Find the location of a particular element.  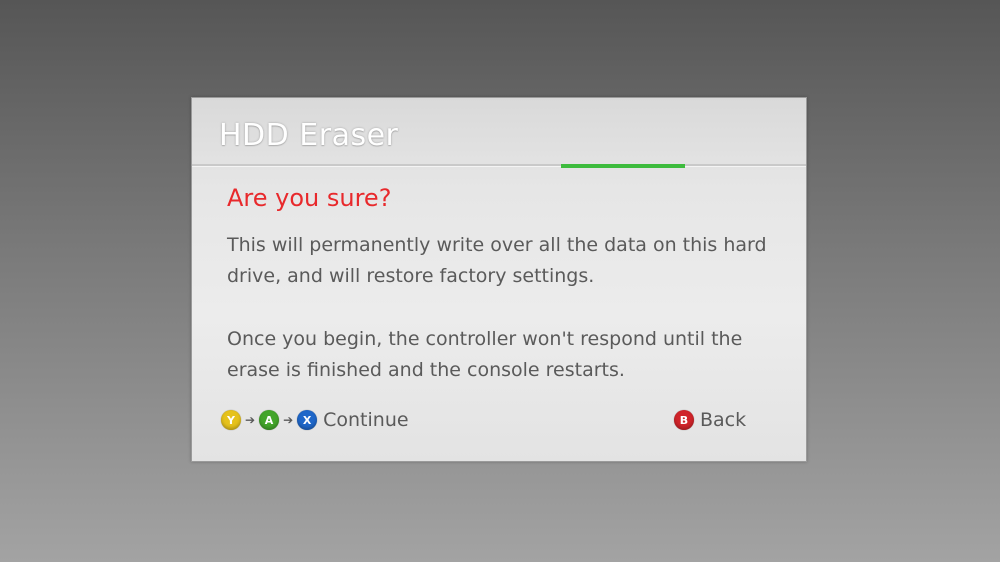

x-button-icon: X is located at coordinates (307, 420).